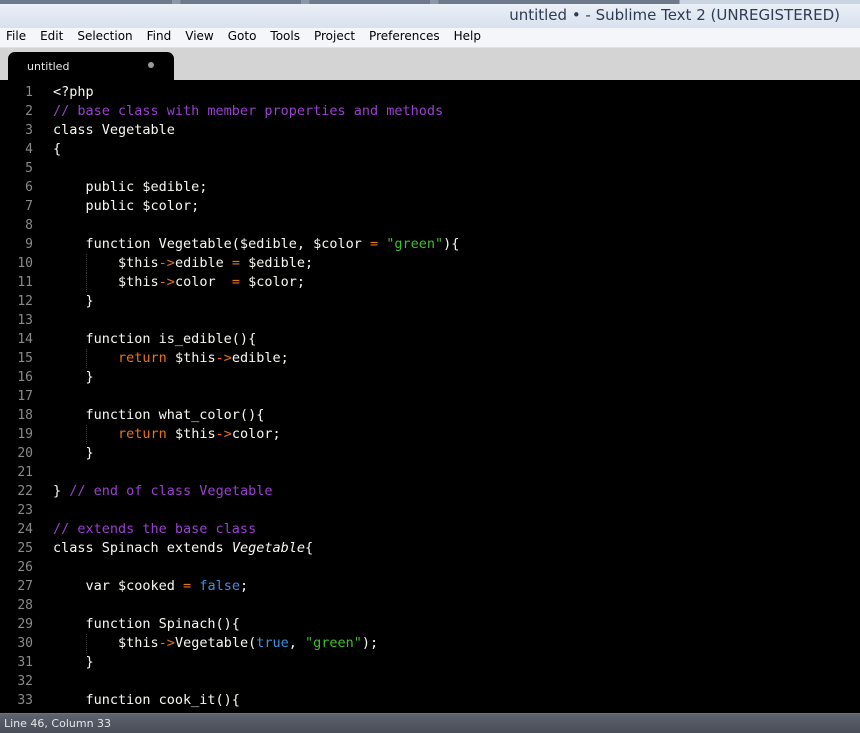  Describe the element at coordinates (25, 681) in the screenshot. I see `line-number: 32` at that location.